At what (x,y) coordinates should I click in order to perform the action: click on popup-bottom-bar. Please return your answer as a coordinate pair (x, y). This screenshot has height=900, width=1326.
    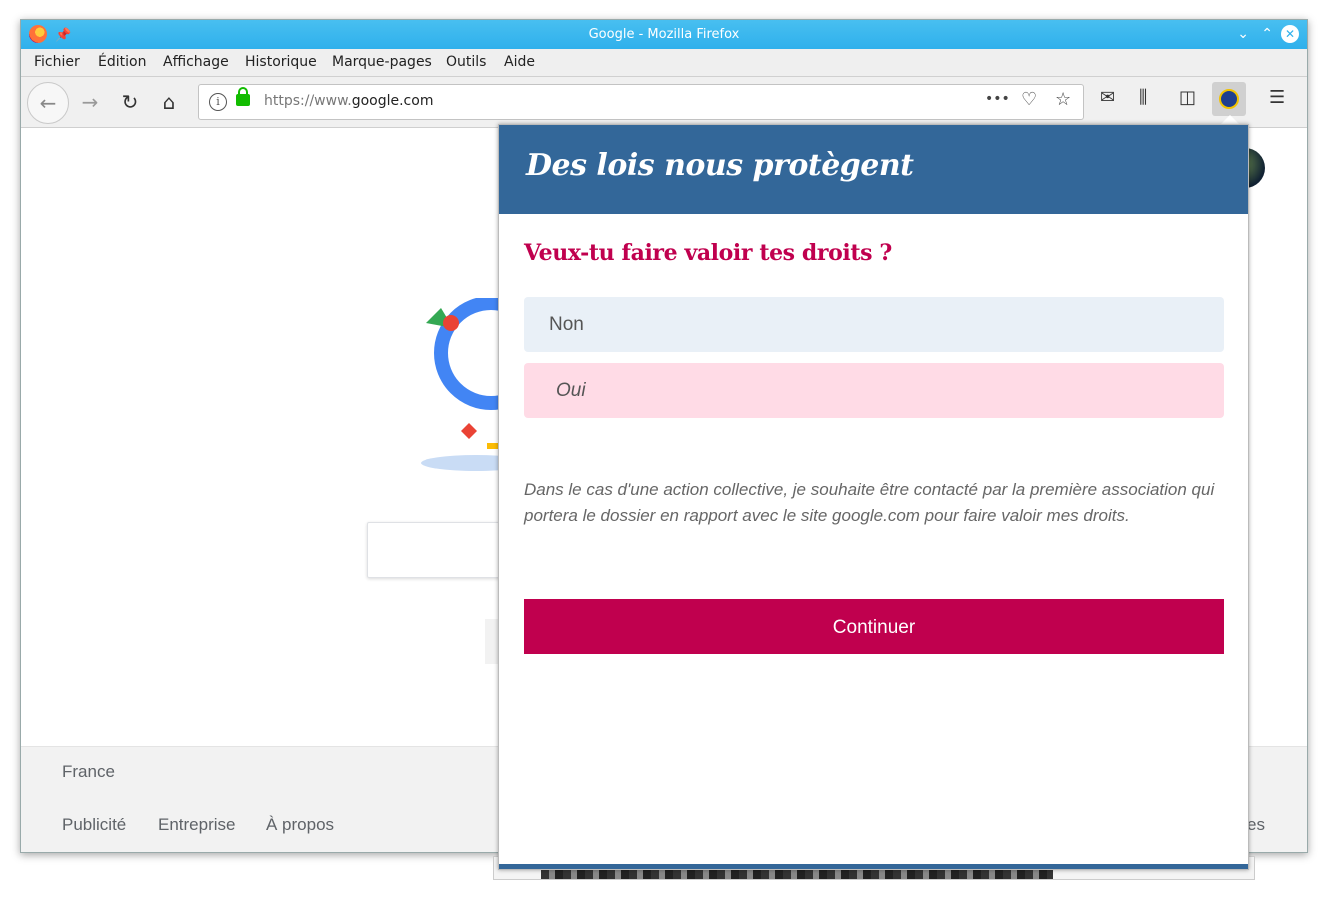
    Looking at the image, I should click on (873, 866).